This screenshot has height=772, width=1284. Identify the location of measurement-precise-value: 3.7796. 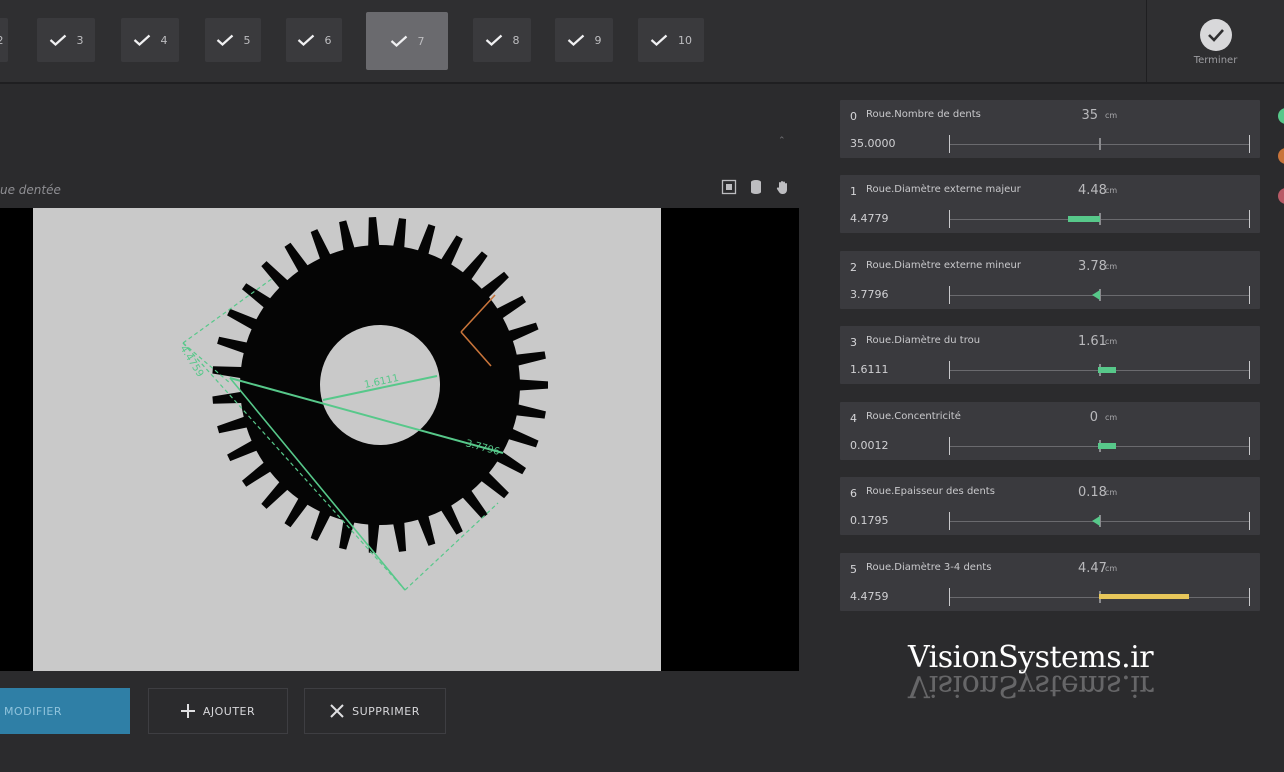
(869, 294).